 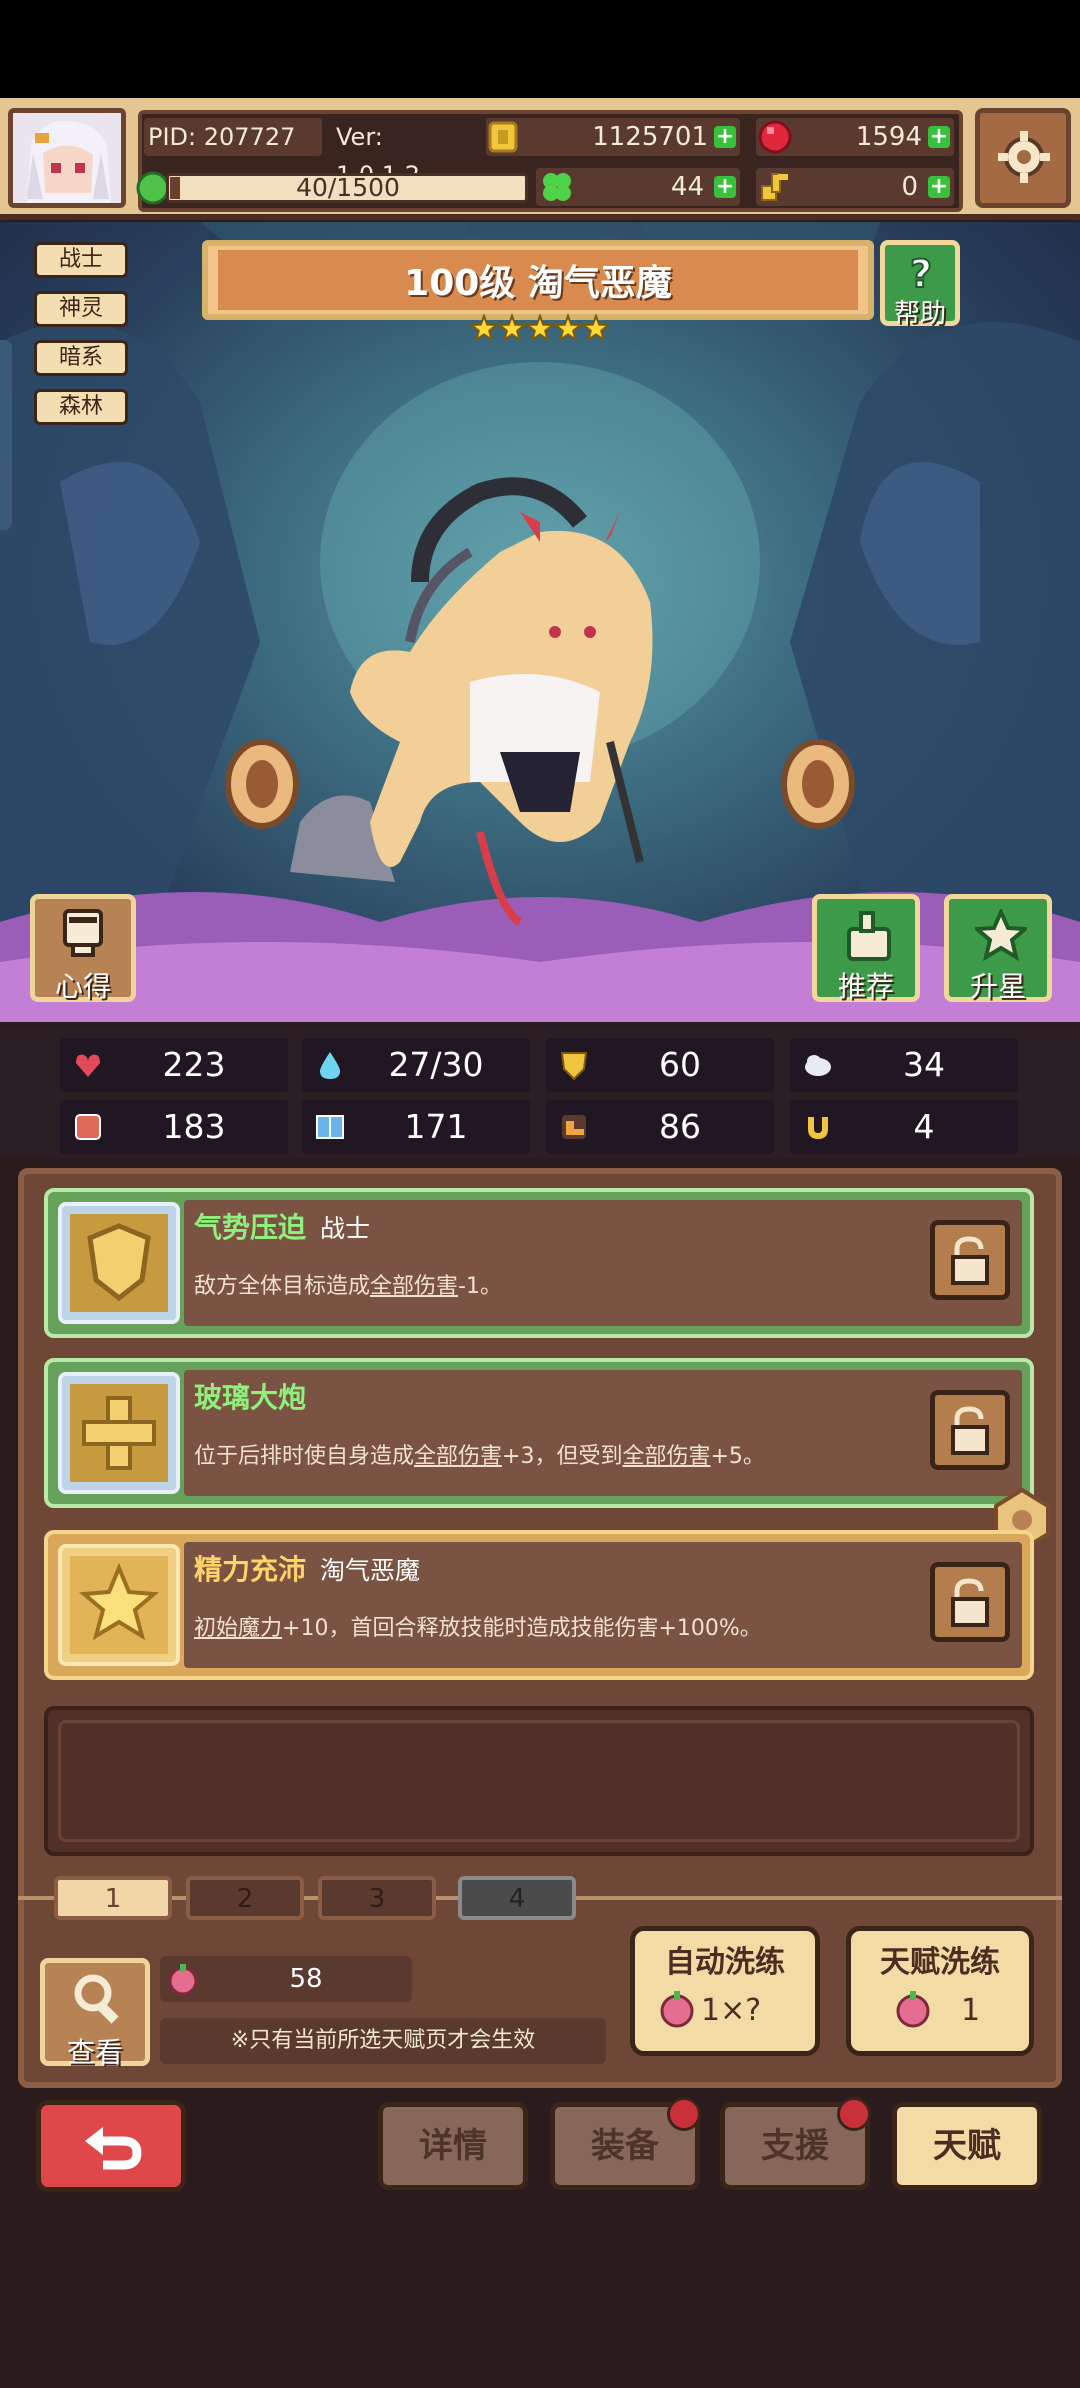 I want to click on recommend-button: 推荐, so click(x=866, y=948).